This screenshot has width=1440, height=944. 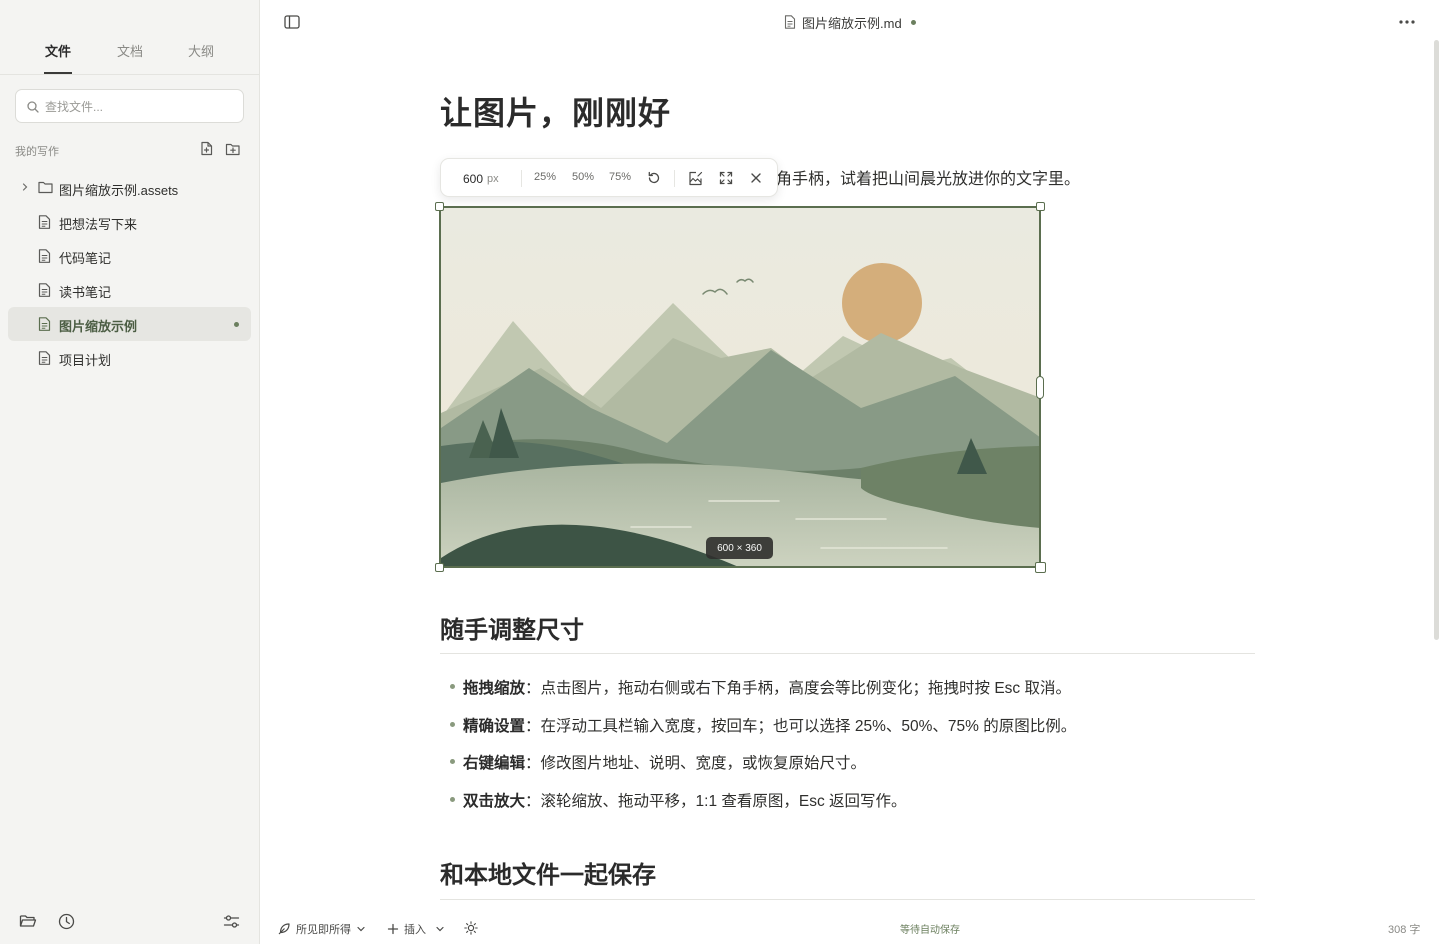 I want to click on sun-icon, so click(x=471, y=928).